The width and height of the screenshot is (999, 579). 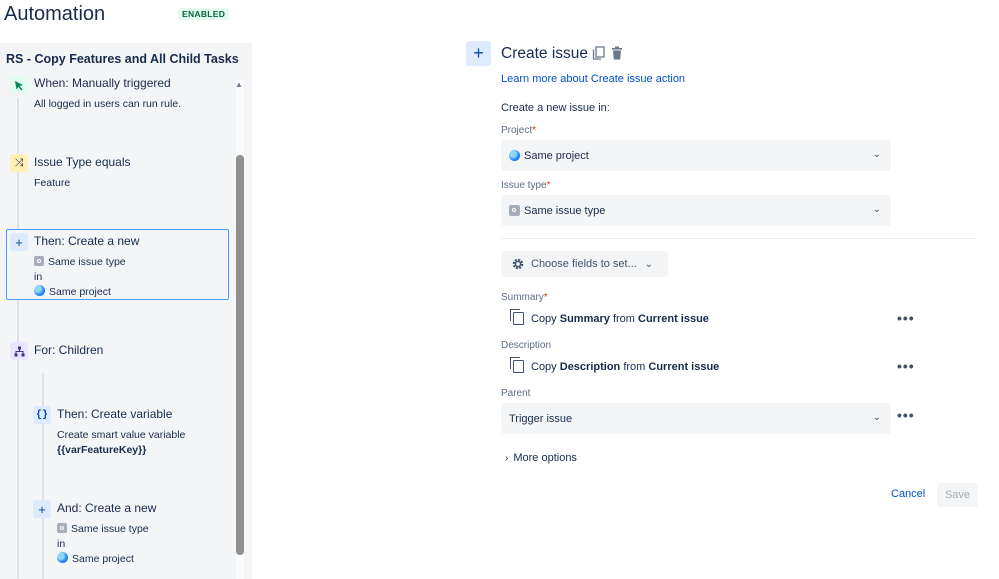 What do you see at coordinates (526, 185) in the screenshot?
I see `issue-type-label: Issue type*` at bounding box center [526, 185].